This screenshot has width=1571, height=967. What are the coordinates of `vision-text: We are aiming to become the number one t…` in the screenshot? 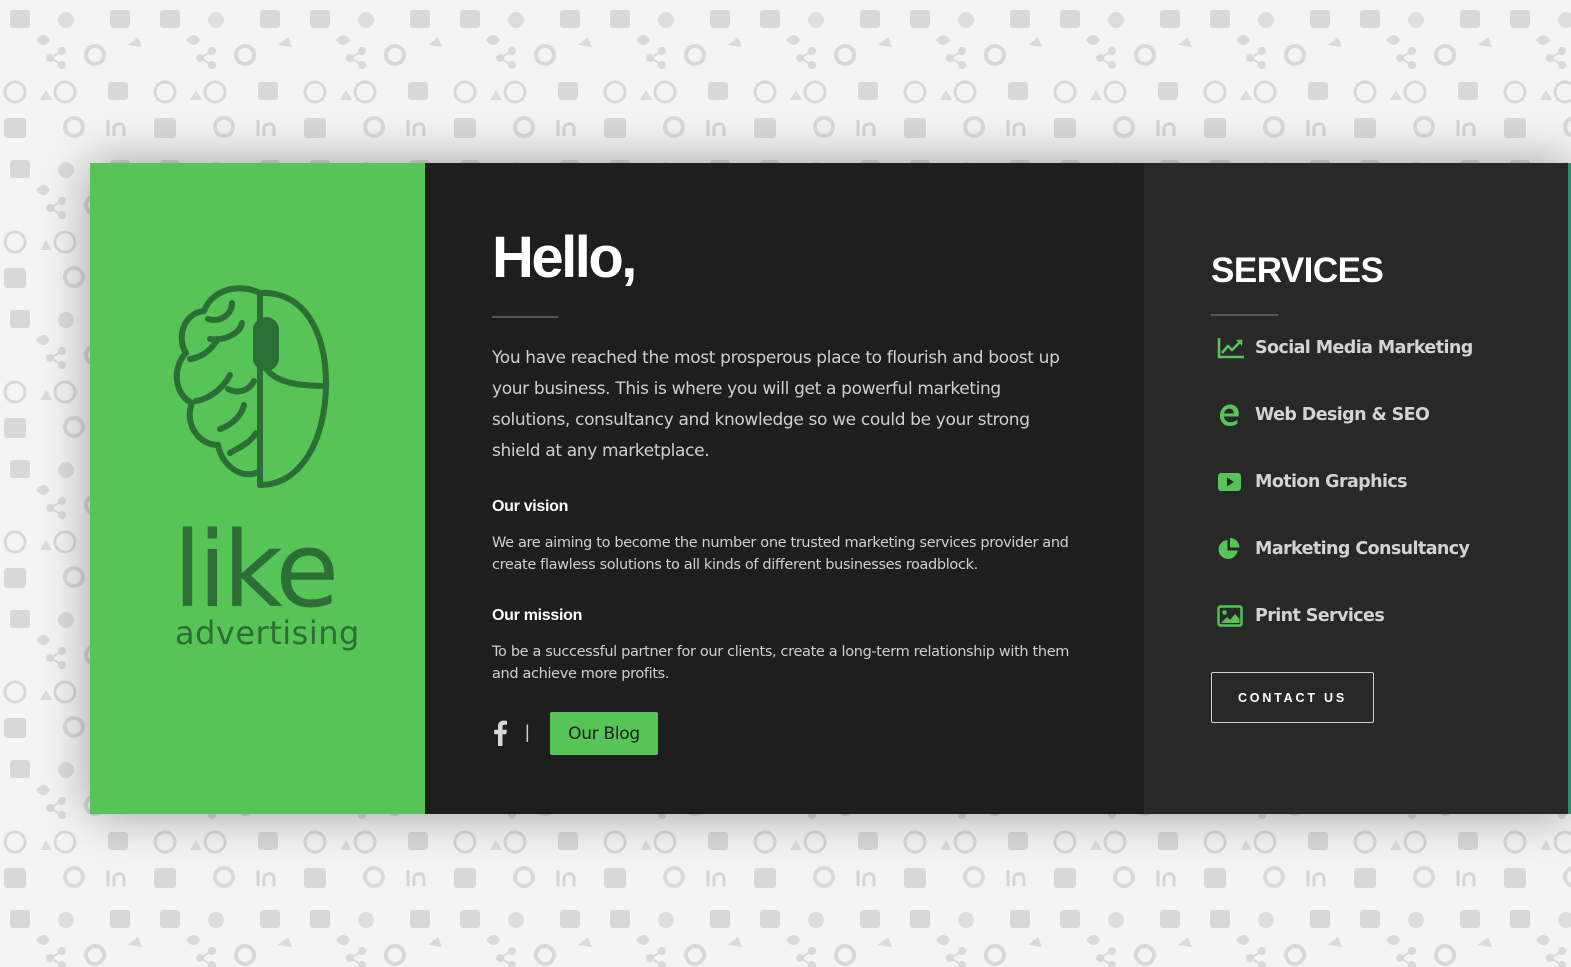 It's located at (780, 554).